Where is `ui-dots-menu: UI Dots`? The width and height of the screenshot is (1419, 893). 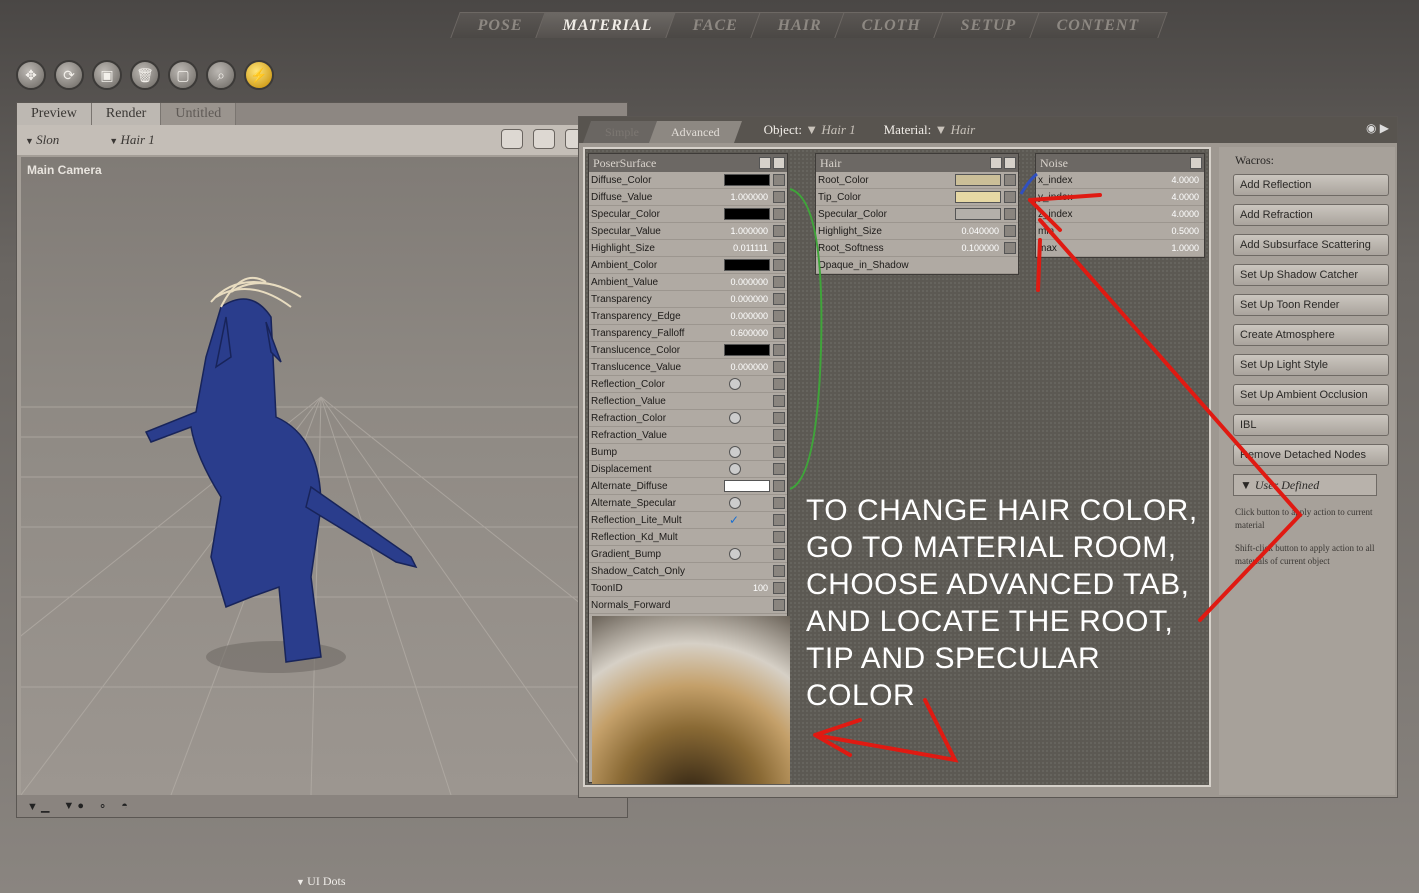
ui-dots-menu: UI Dots is located at coordinates (320, 881).